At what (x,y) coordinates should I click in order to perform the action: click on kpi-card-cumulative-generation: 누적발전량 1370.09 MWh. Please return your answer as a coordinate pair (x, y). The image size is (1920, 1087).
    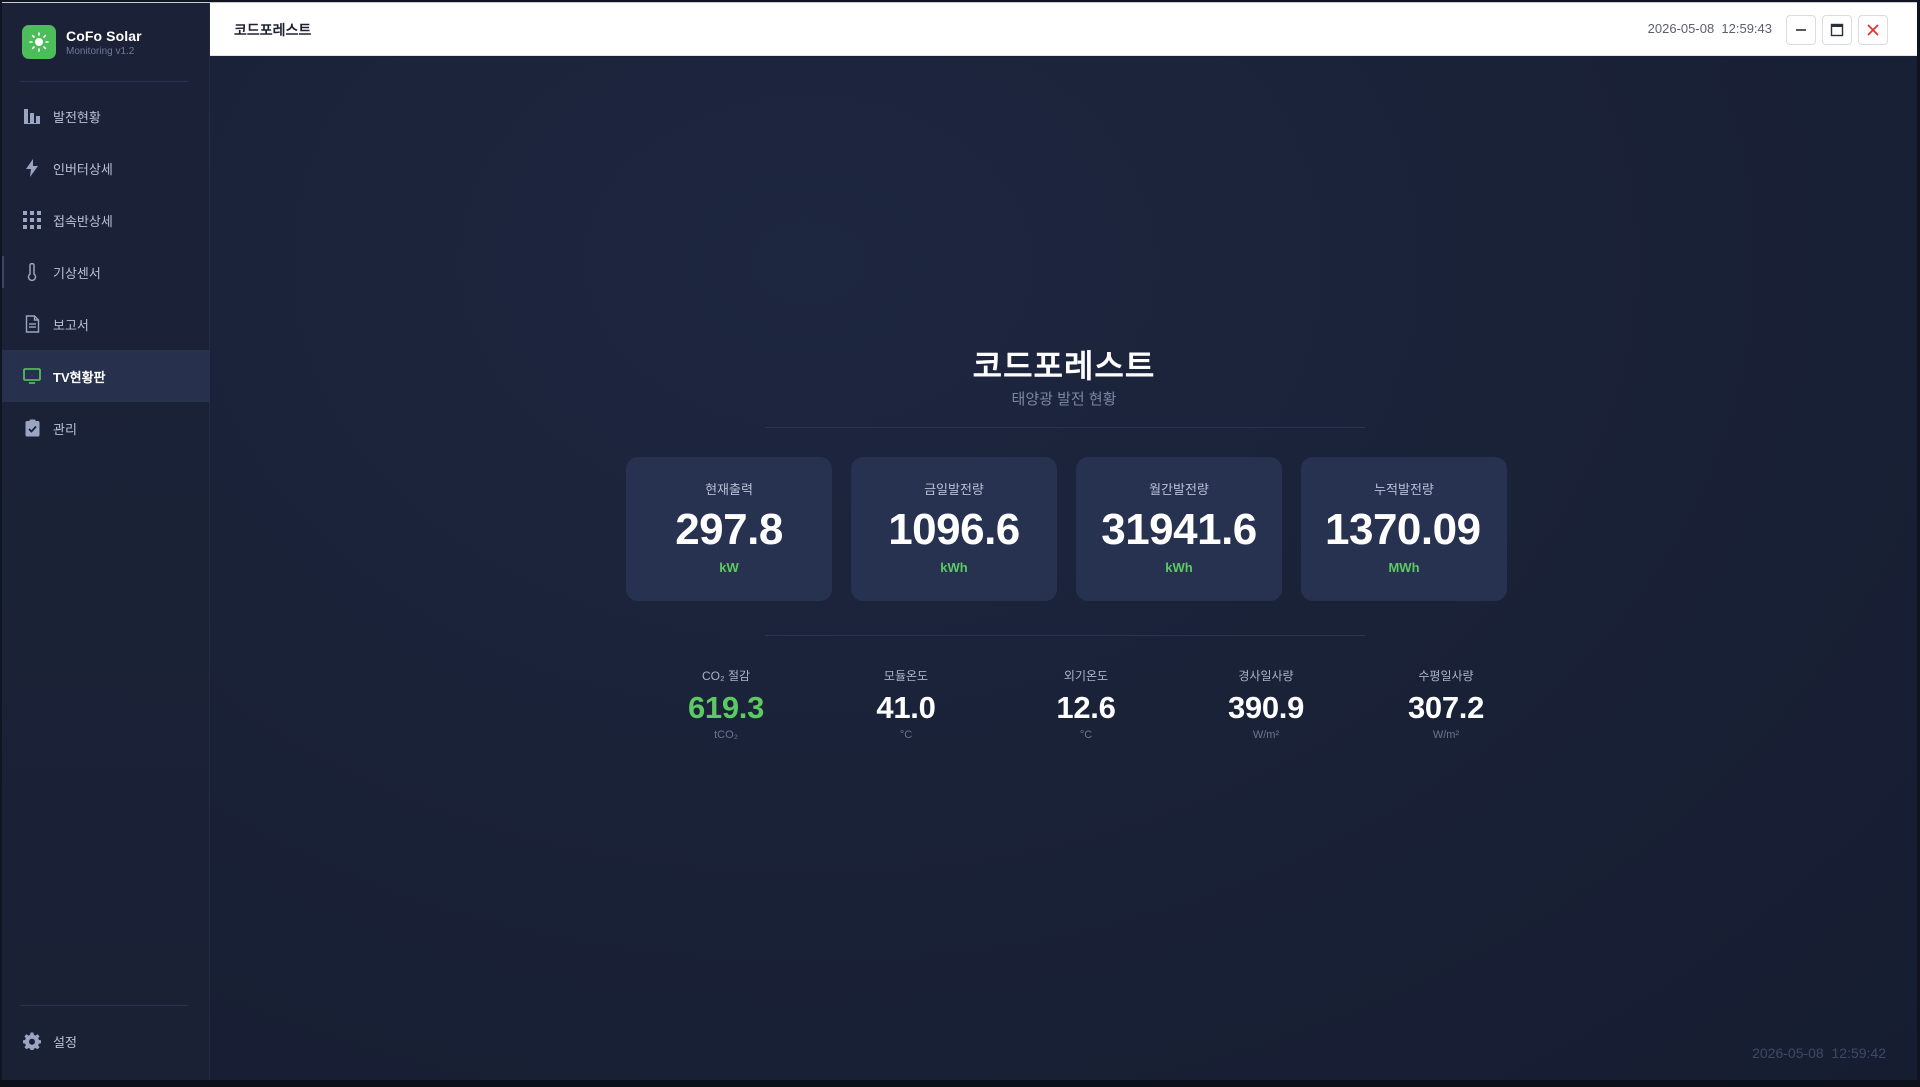
    Looking at the image, I should click on (1404, 529).